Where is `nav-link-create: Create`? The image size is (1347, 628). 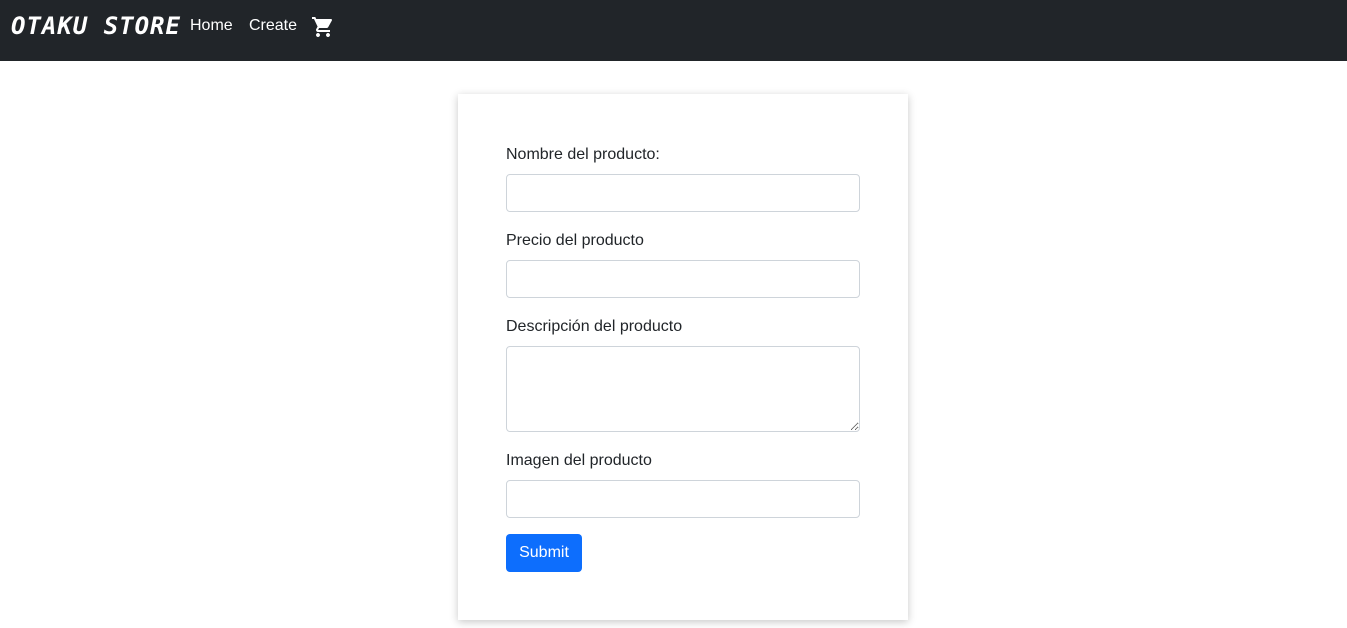
nav-link-create: Create is located at coordinates (273, 26).